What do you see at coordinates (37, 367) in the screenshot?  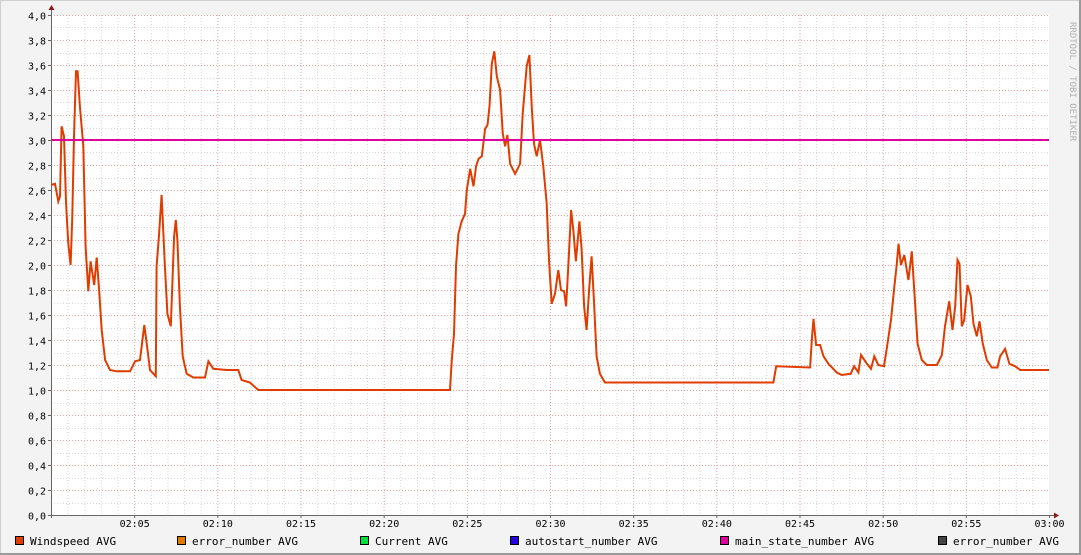 I see `y-tick-label: 1,2` at bounding box center [37, 367].